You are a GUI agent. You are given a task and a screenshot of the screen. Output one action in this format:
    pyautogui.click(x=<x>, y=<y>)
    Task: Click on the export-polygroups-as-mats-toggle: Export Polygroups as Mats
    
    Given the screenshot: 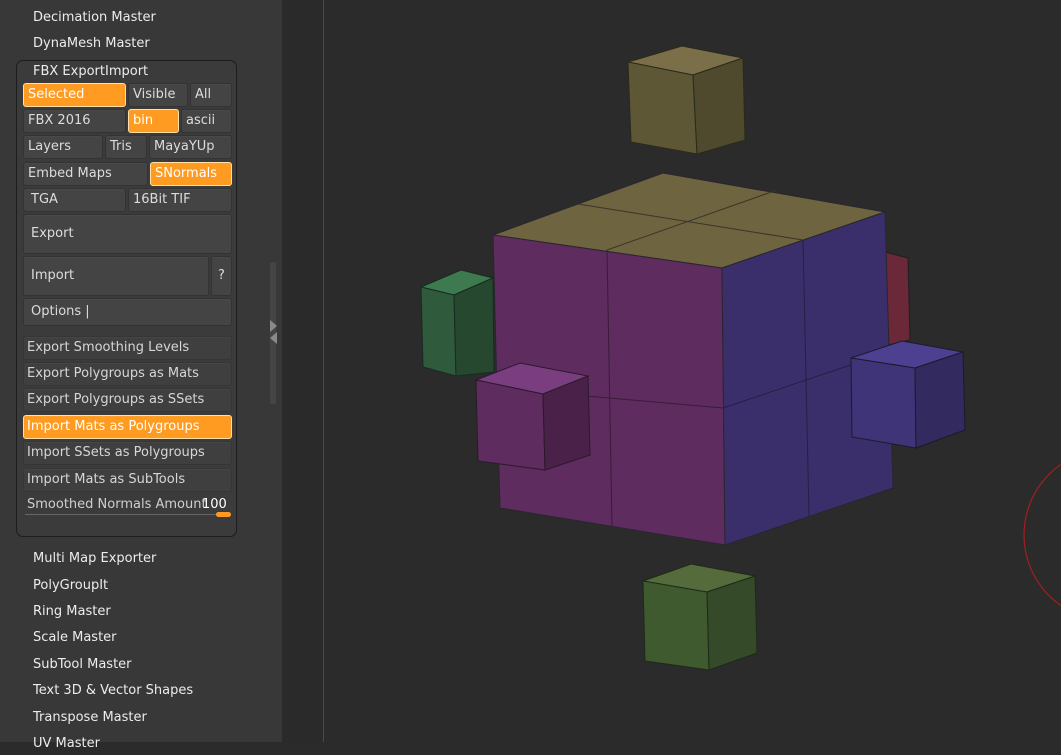 What is the action you would take?
    pyautogui.click(x=127, y=374)
    